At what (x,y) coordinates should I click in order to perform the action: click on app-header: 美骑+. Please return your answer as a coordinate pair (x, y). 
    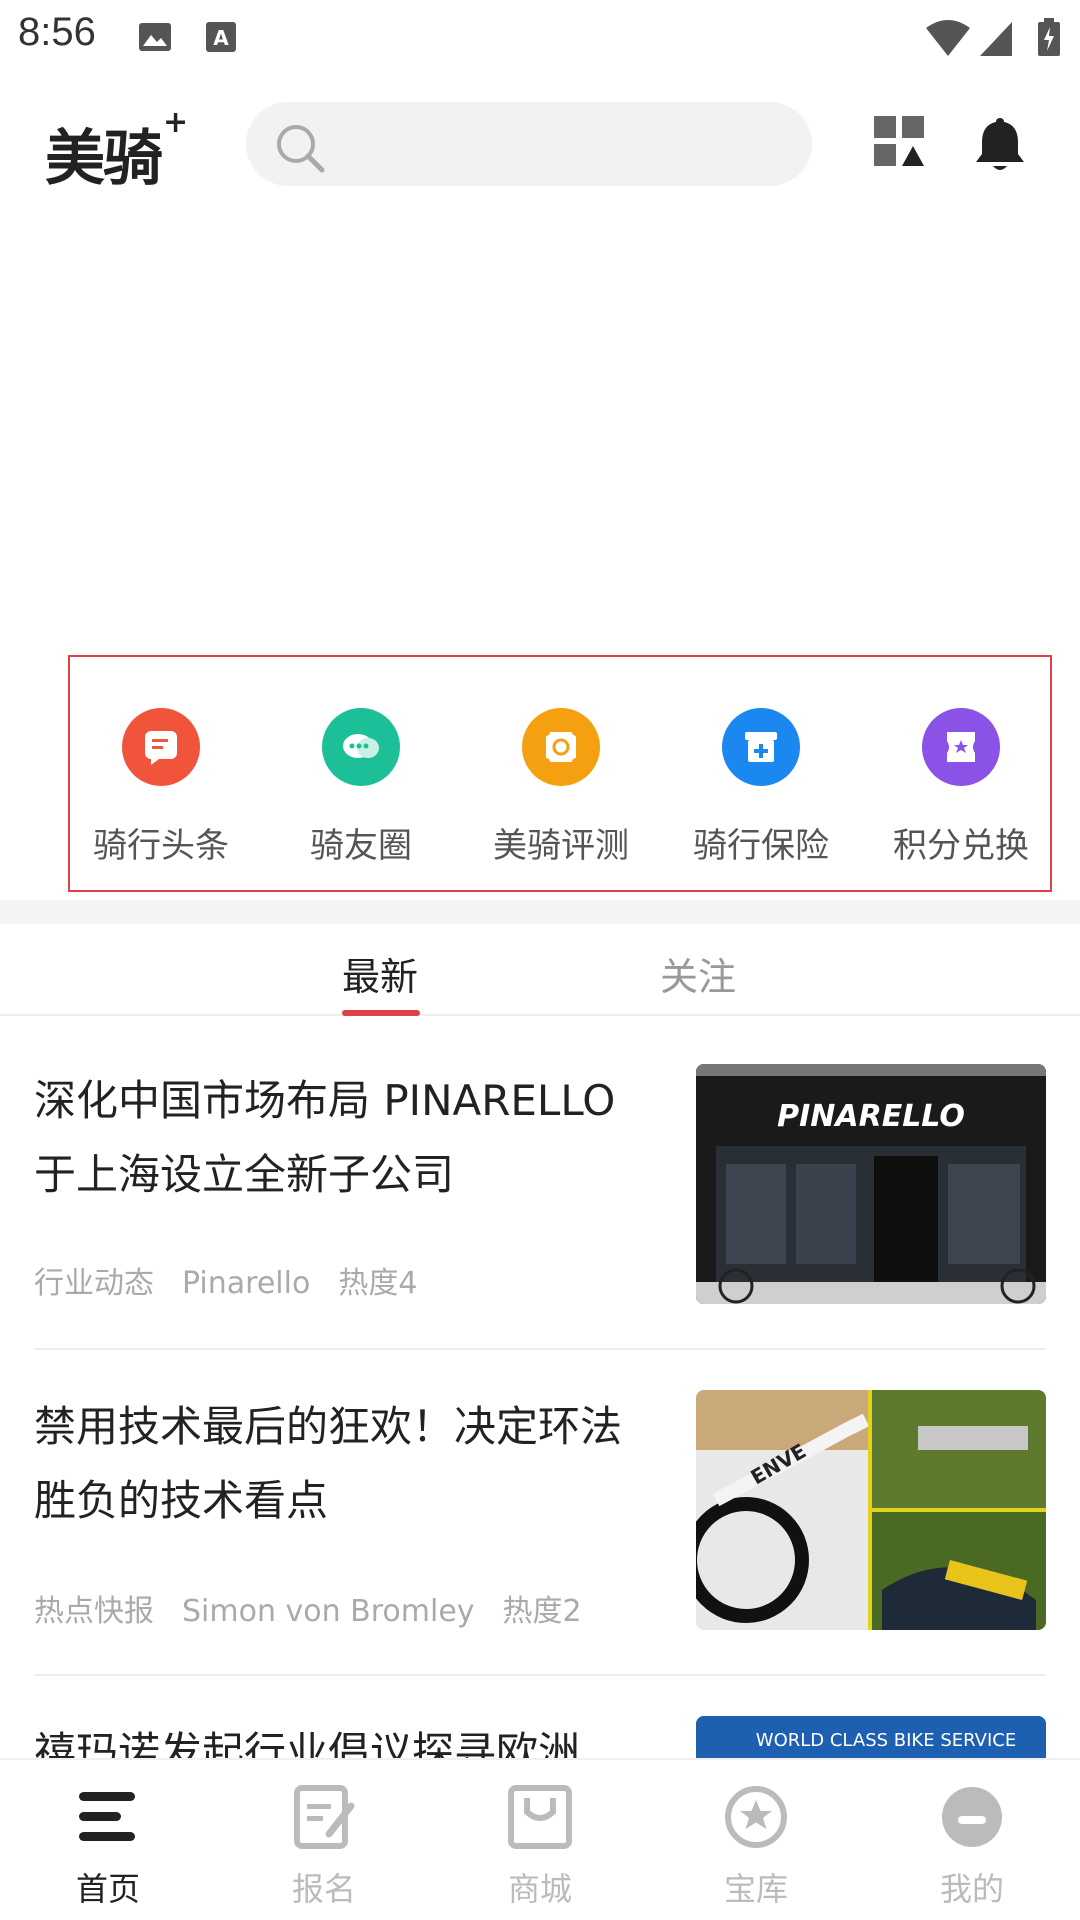
    Looking at the image, I should click on (540, 145).